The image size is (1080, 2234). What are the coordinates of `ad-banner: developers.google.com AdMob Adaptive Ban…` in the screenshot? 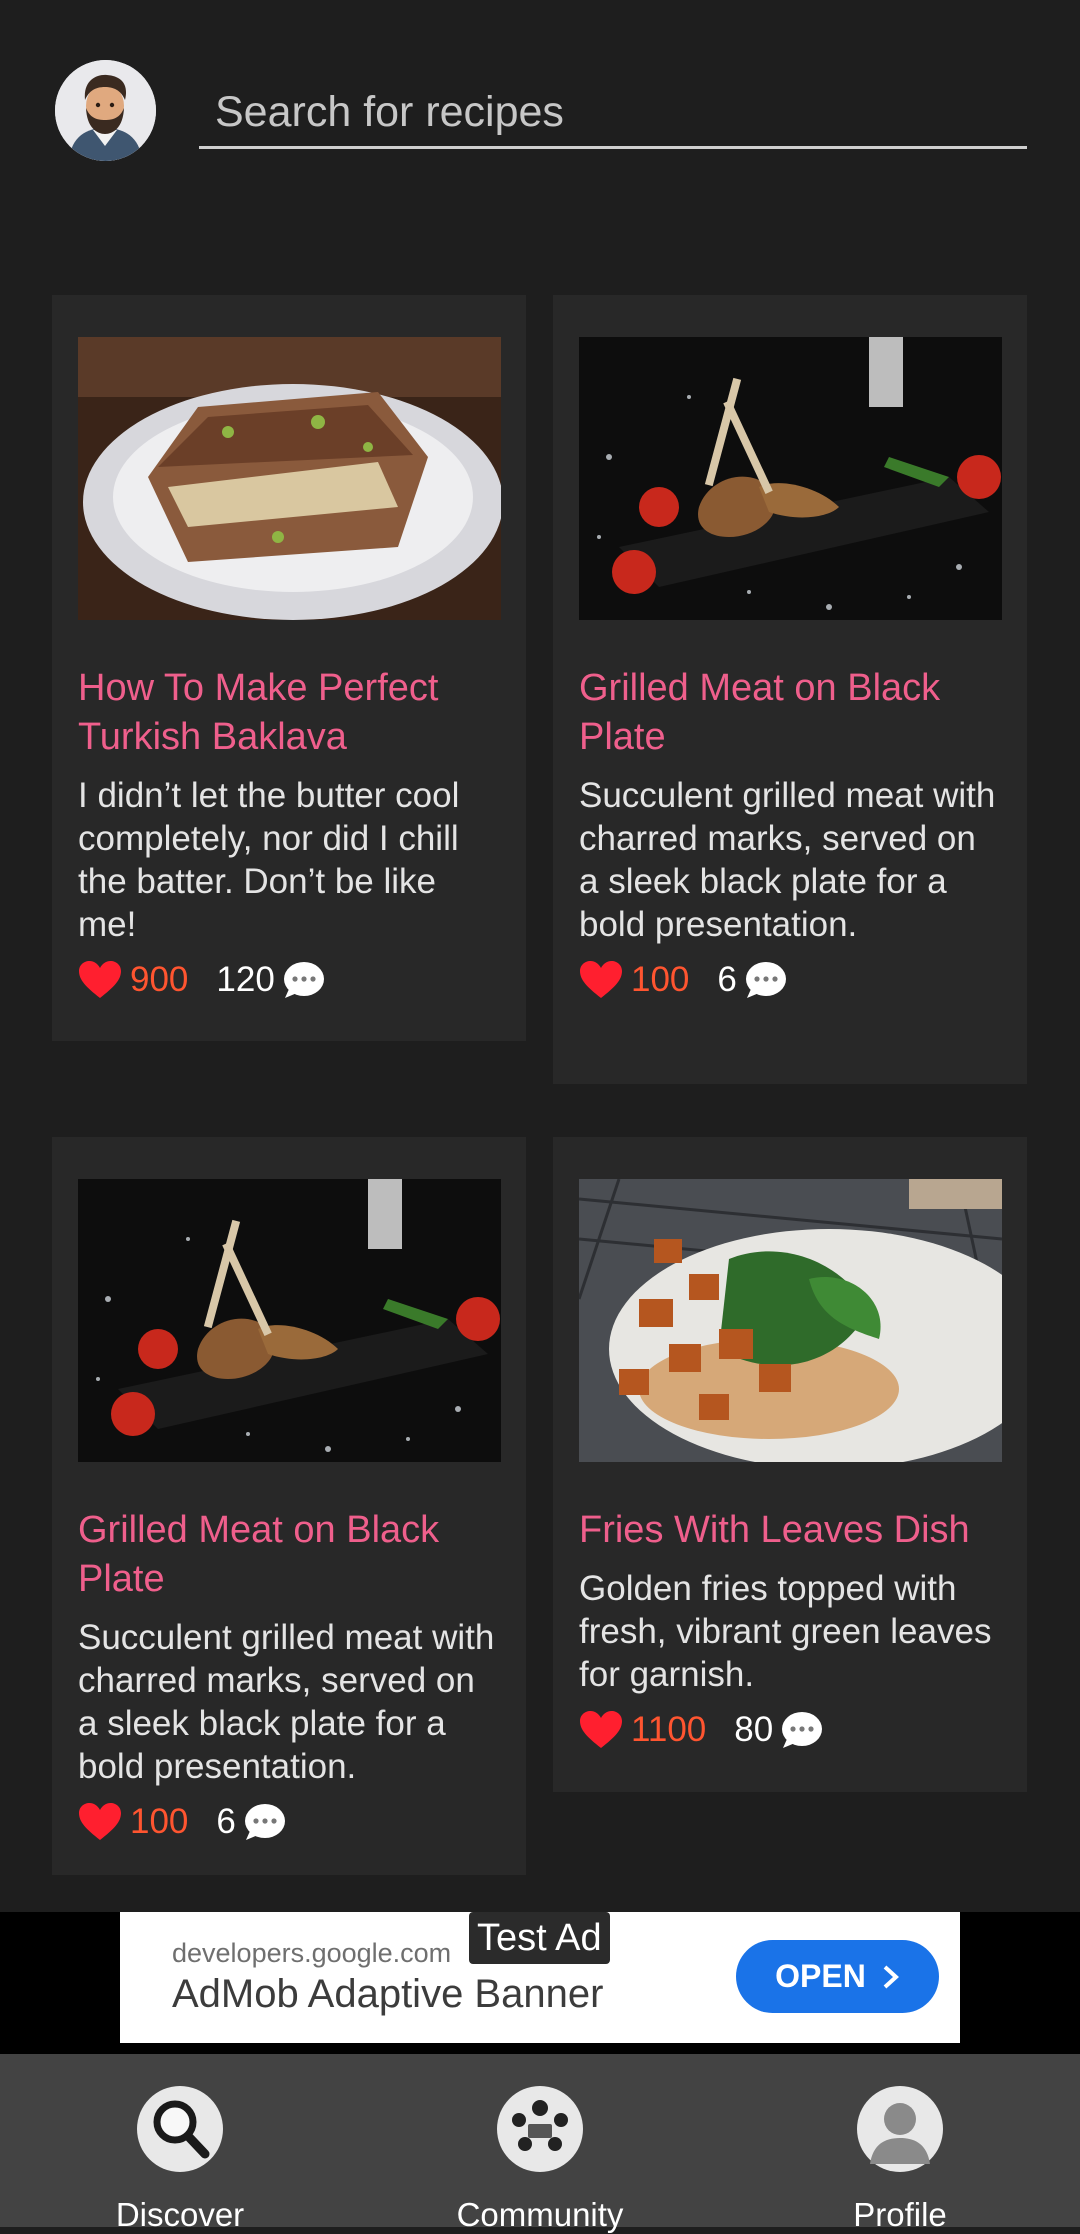 It's located at (540, 1983).